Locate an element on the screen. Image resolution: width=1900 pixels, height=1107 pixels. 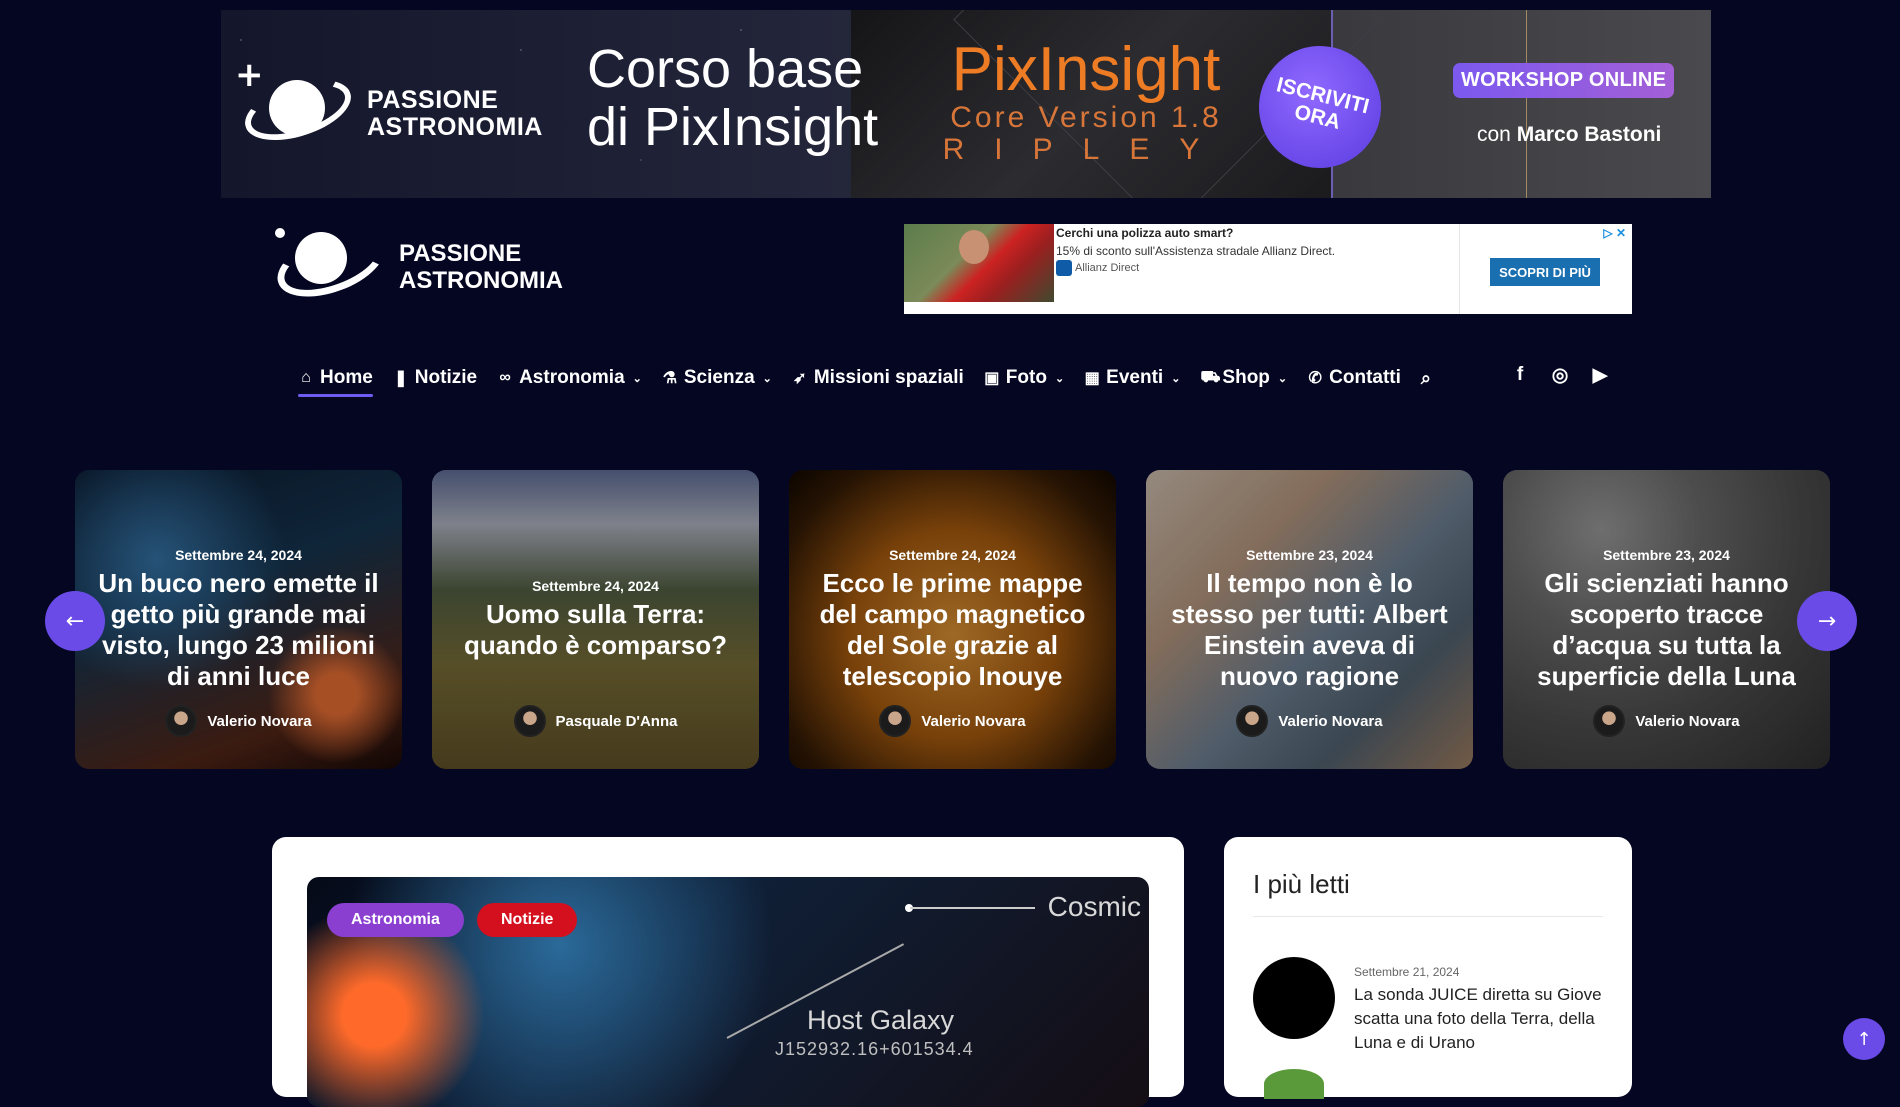
plus-icon: + is located at coordinates (249, 75).